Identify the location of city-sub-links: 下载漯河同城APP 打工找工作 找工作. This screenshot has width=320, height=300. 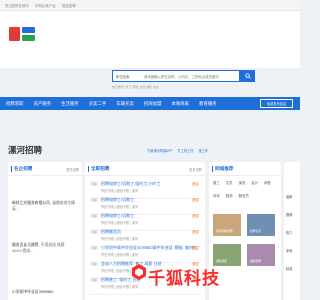
(177, 150).